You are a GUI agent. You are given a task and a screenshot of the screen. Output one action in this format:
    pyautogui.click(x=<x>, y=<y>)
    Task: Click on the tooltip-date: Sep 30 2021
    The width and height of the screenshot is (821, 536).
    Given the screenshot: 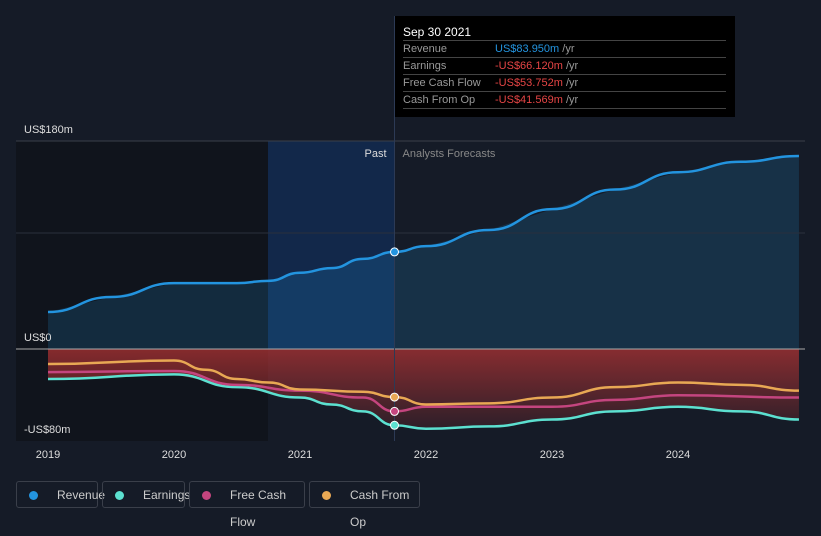 What is the action you would take?
    pyautogui.click(x=437, y=32)
    